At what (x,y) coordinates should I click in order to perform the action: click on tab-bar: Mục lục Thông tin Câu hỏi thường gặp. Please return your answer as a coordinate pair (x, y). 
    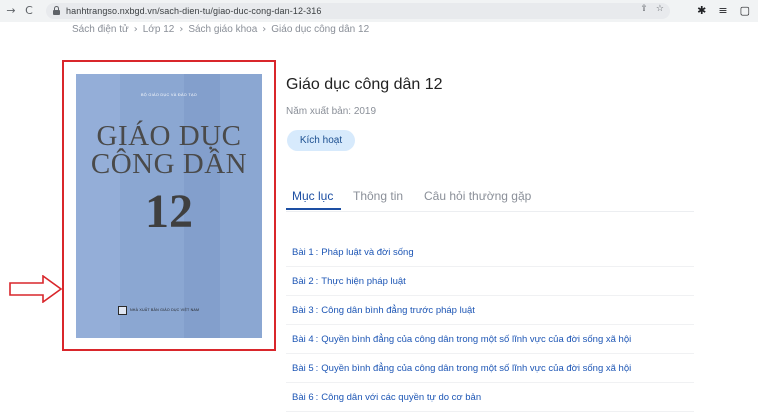
    Looking at the image, I should click on (490, 199).